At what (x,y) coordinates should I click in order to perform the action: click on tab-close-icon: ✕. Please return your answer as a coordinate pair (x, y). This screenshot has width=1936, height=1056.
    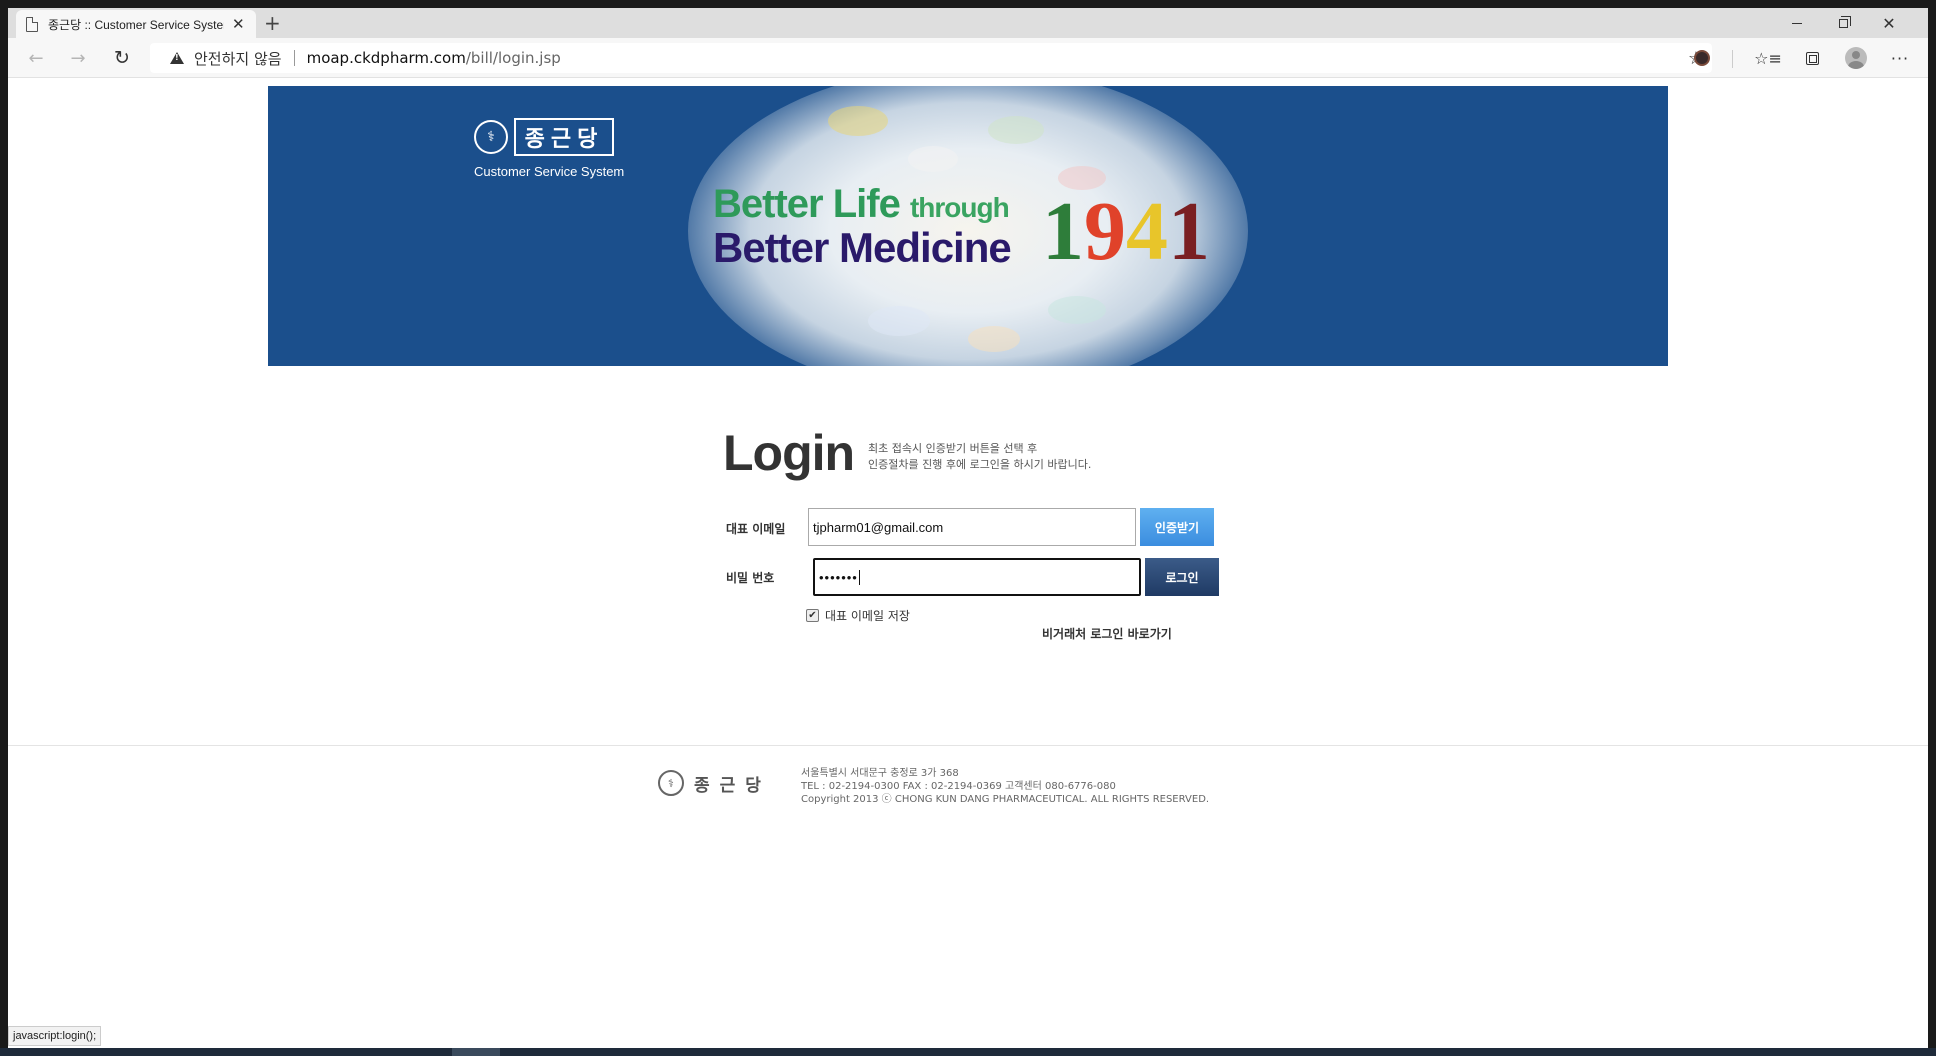
    Looking at the image, I should click on (238, 24).